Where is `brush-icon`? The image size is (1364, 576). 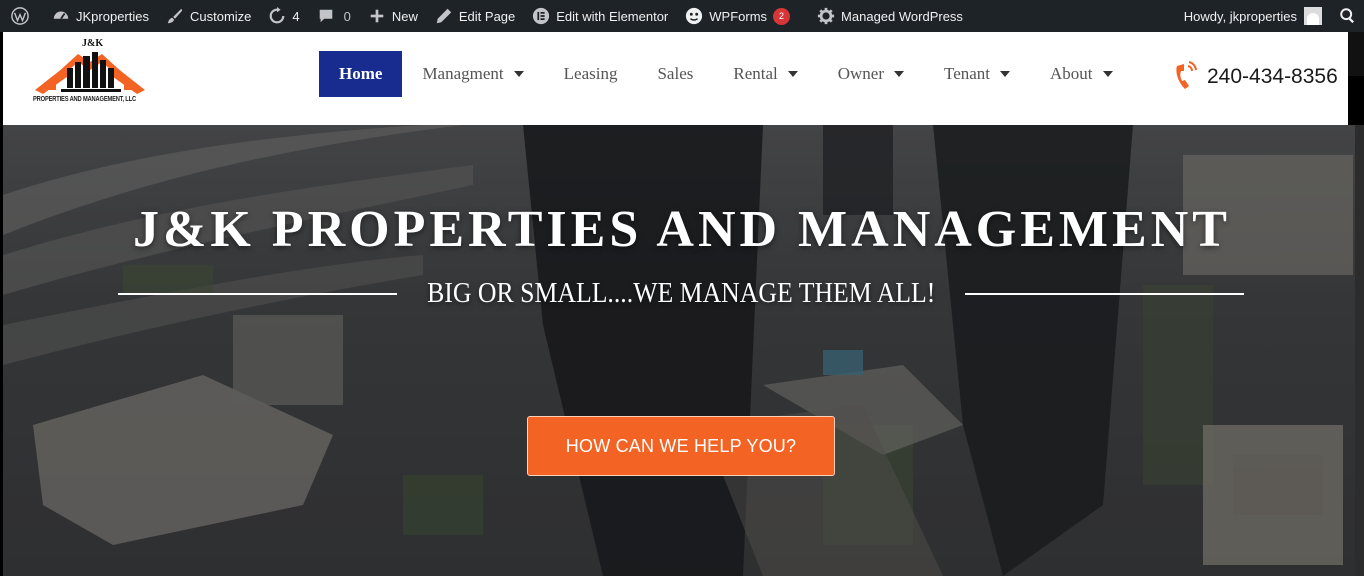
brush-icon is located at coordinates (175, 16).